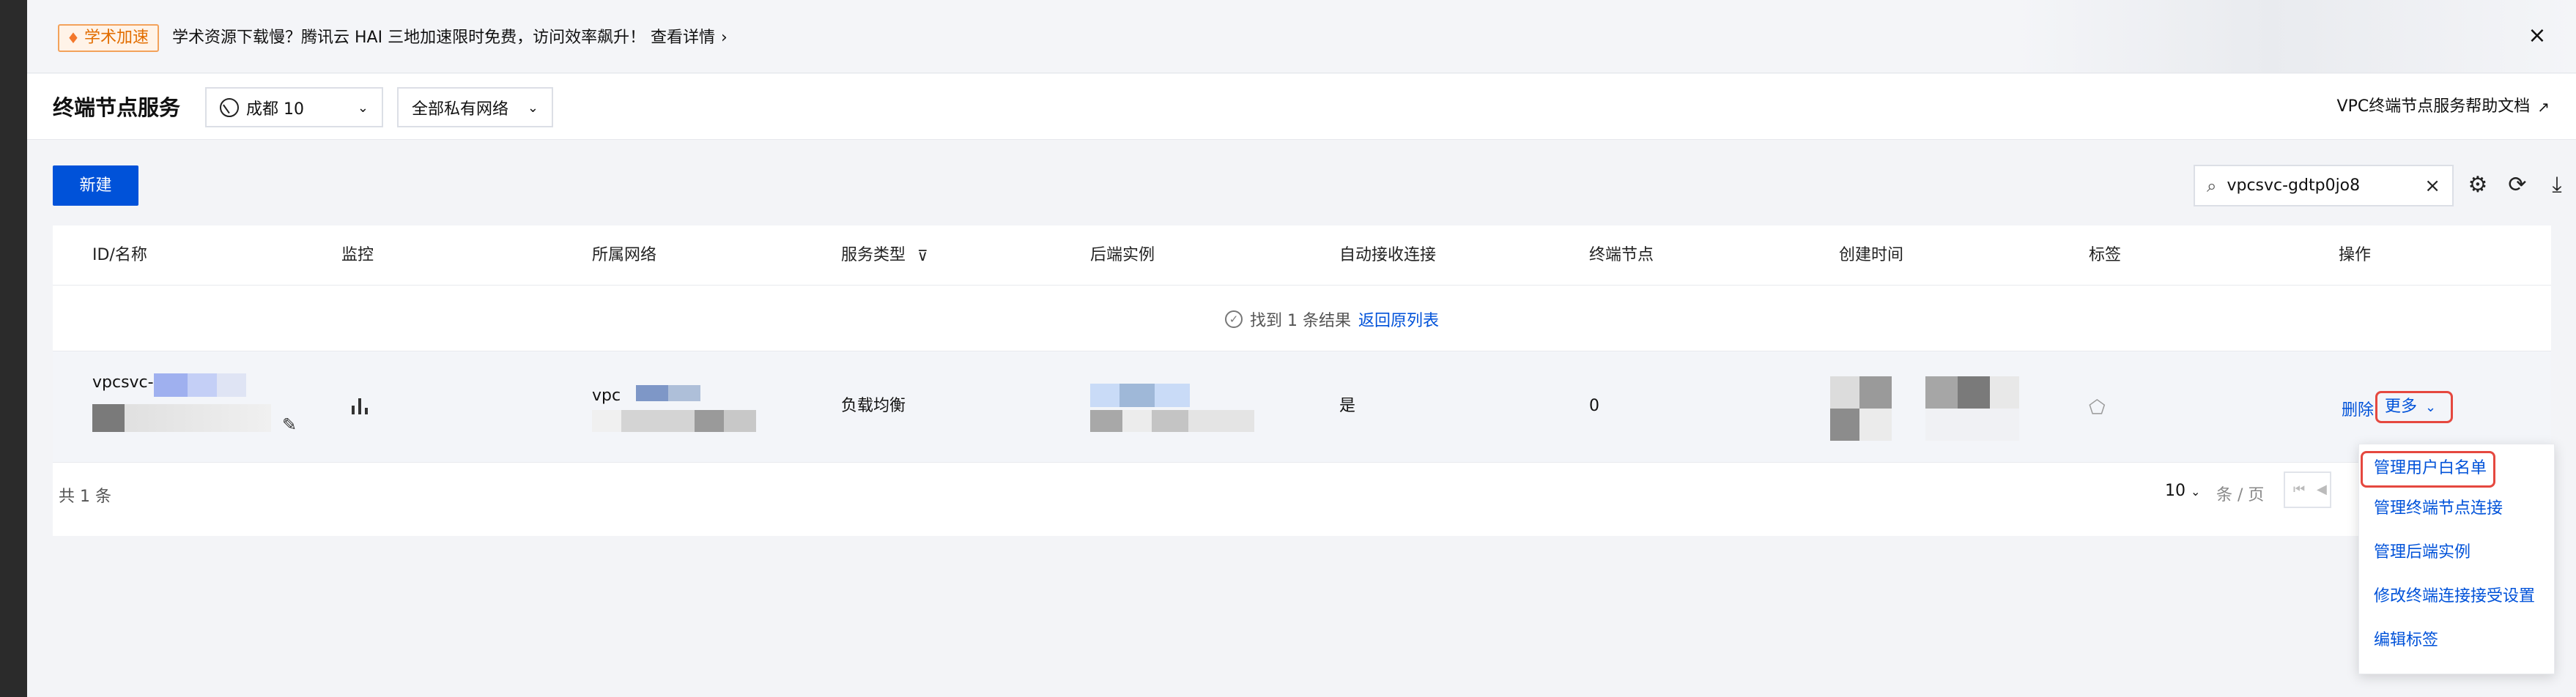  Describe the element at coordinates (116, 38) in the screenshot. I see `banner-badge-label: 学术加速` at that location.